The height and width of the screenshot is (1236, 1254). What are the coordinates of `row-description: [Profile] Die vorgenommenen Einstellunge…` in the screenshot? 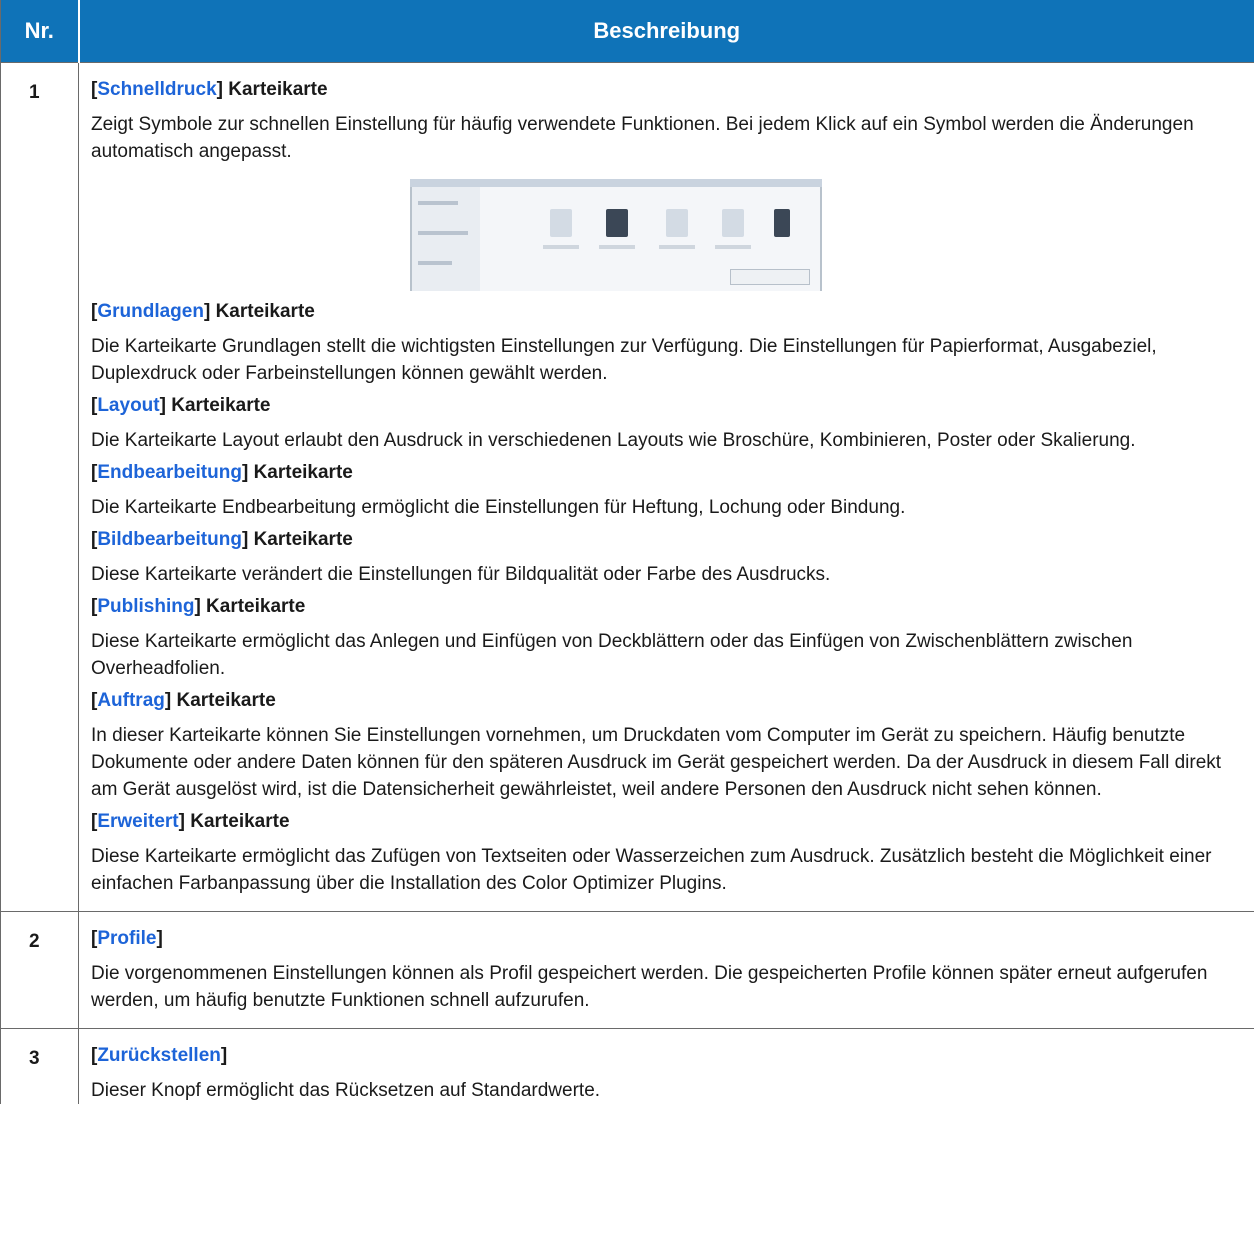 It's located at (666, 970).